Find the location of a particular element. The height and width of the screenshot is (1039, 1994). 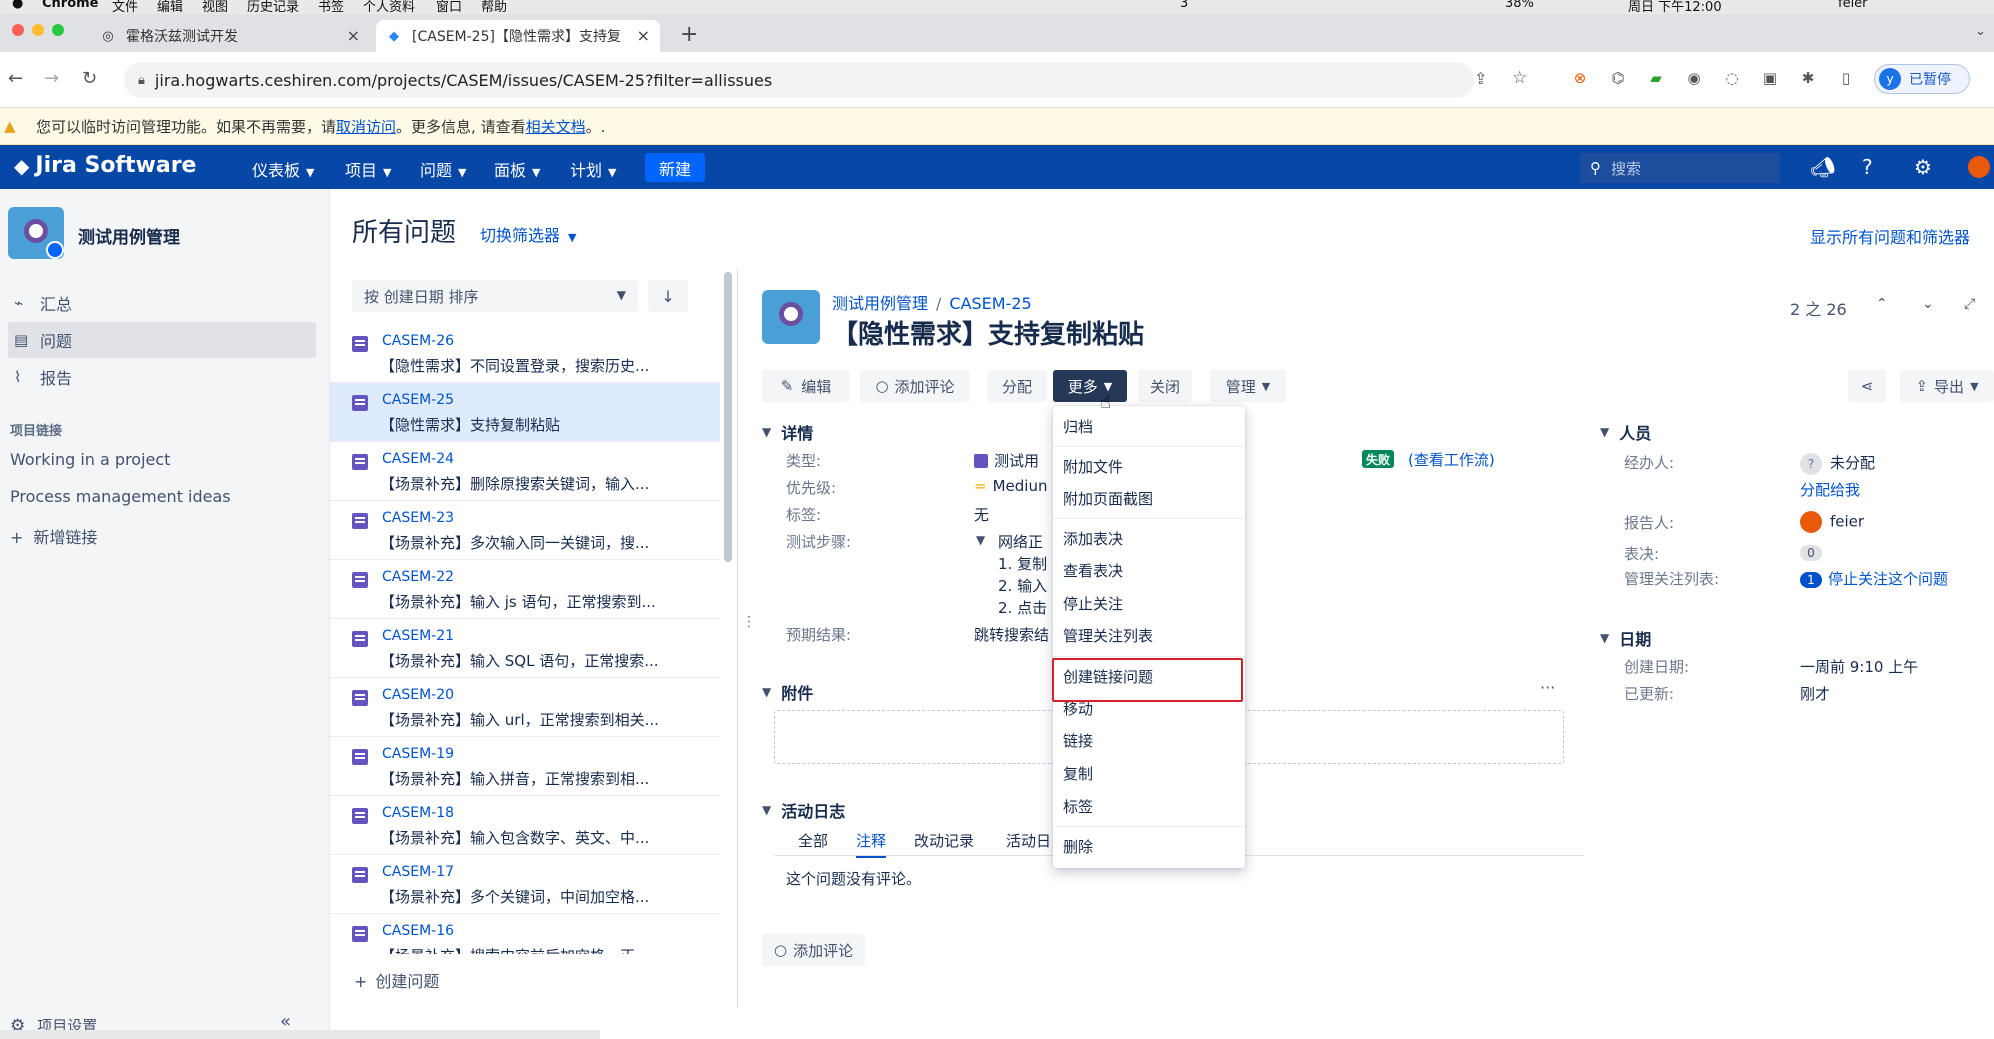

tab-jira-issue: ◆ [CASEM-25]【隐性需求】支持复 × is located at coordinates (518, 36).